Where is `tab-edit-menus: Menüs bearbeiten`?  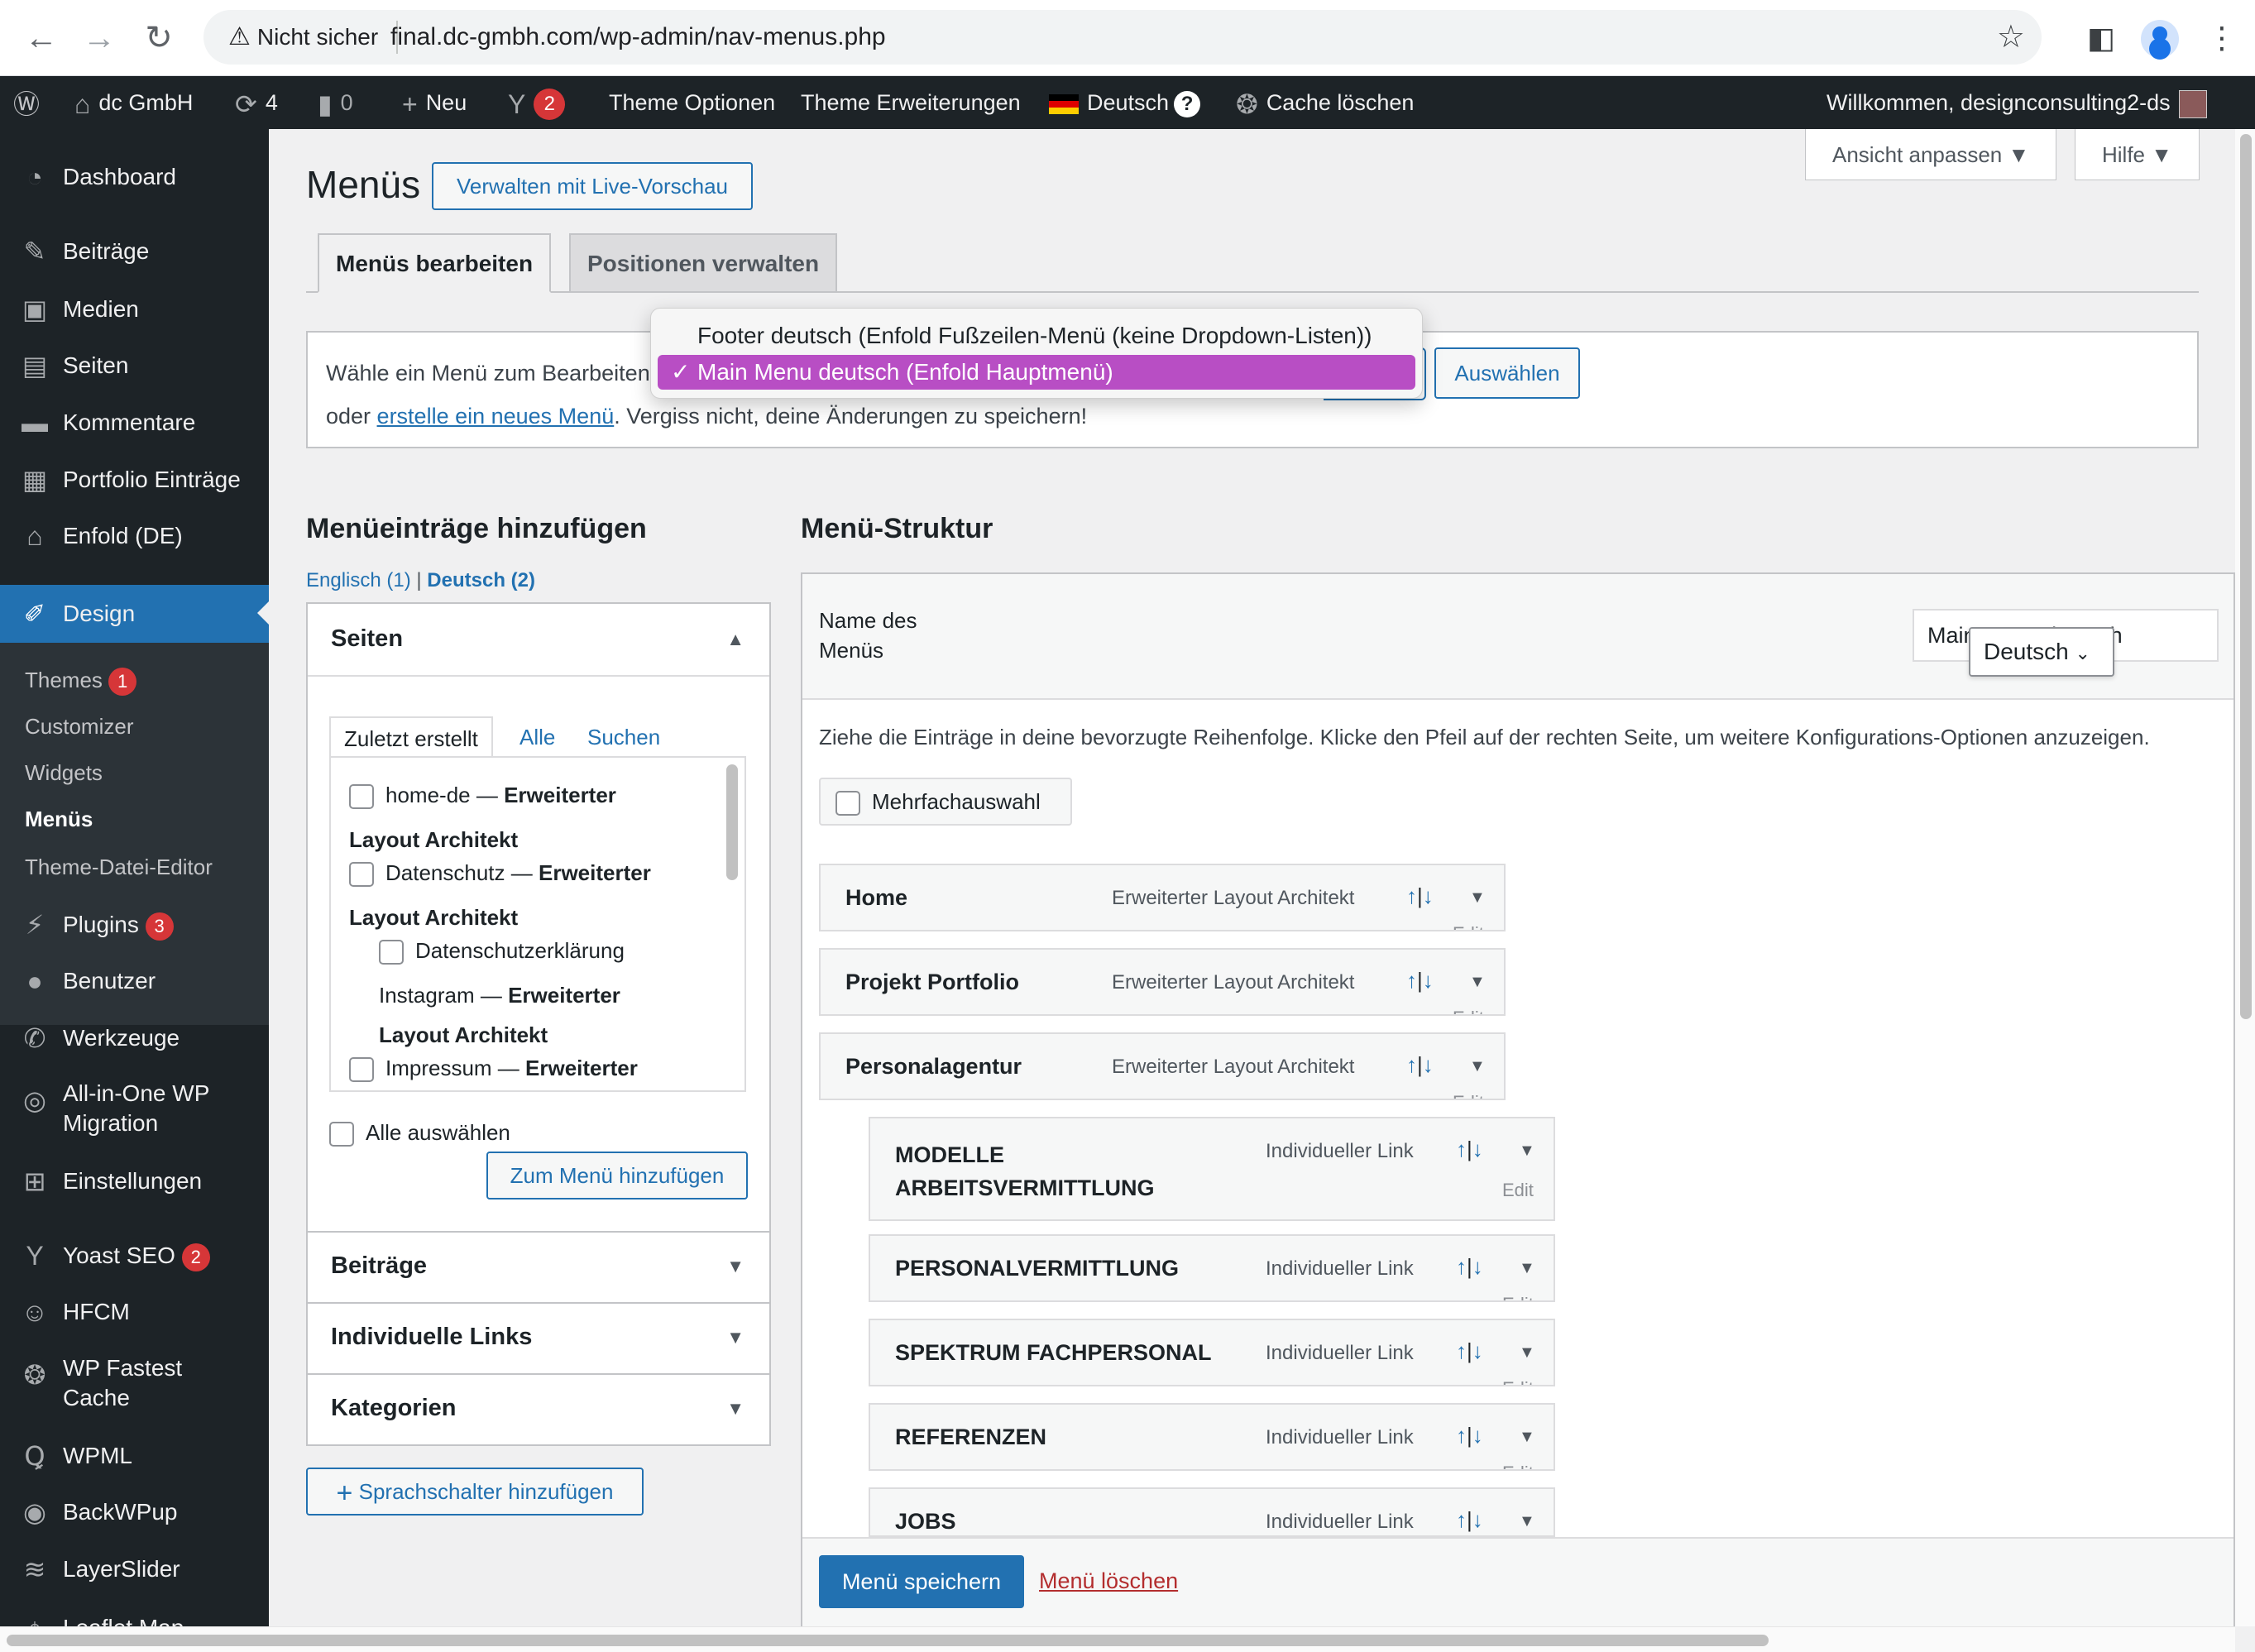 tab-edit-menus: Menüs bearbeiten is located at coordinates (435, 263).